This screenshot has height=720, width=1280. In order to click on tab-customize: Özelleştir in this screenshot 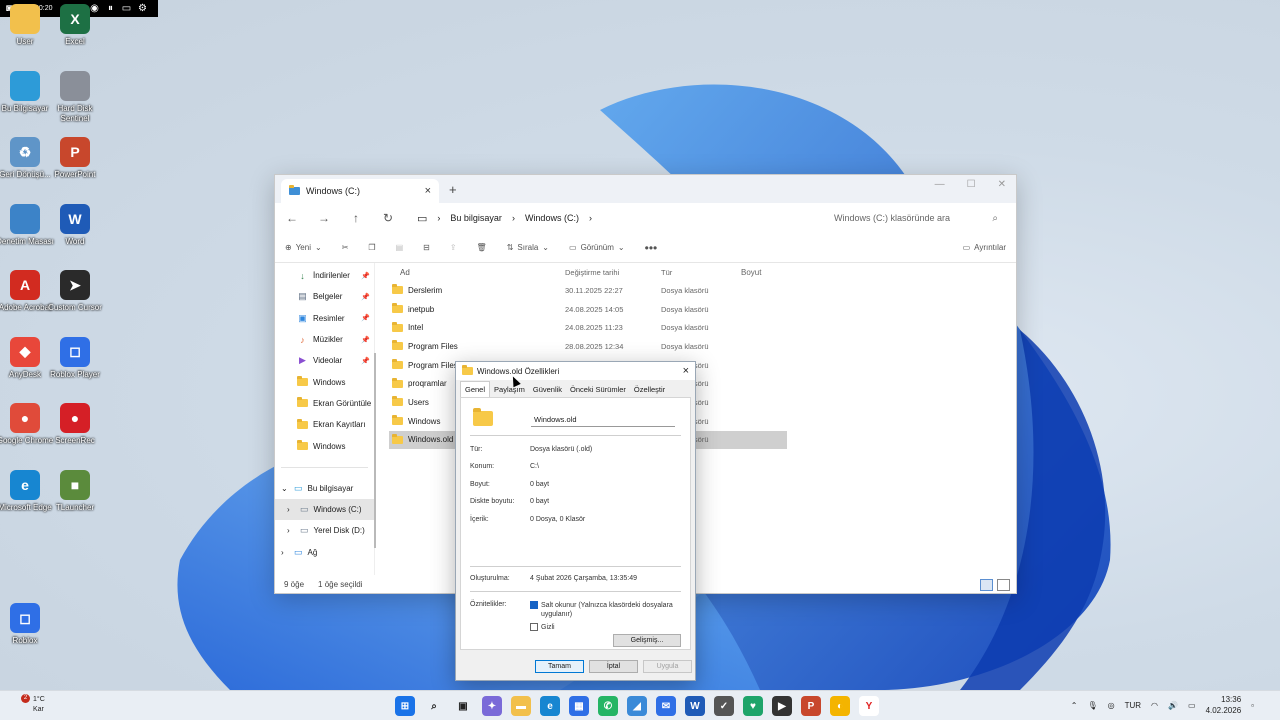, I will do `click(649, 389)`.